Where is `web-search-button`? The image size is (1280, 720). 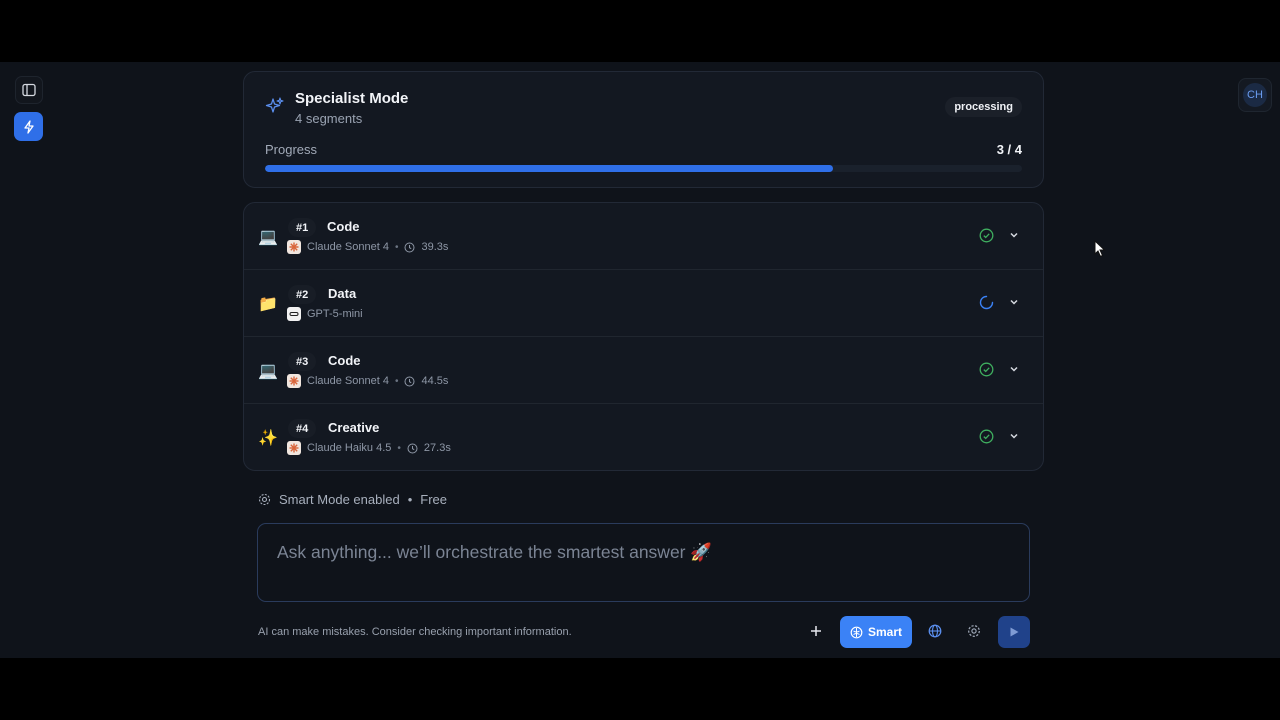
web-search-button is located at coordinates (935, 631).